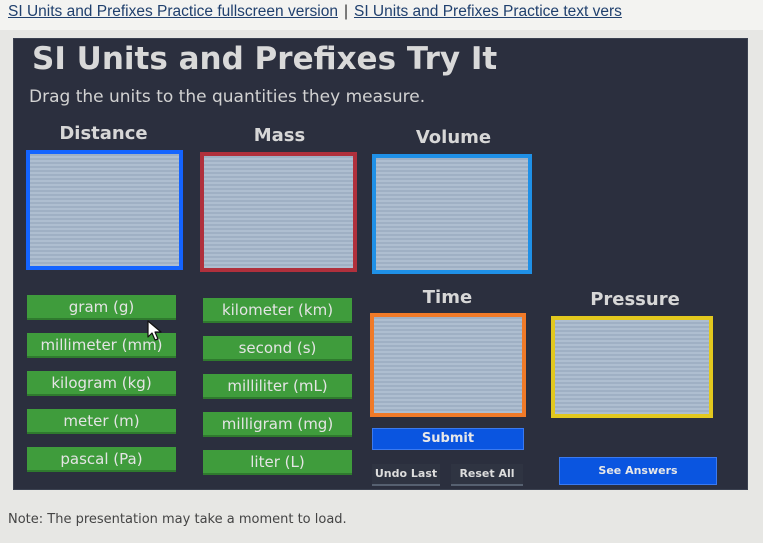 This screenshot has height=543, width=763. What do you see at coordinates (448, 439) in the screenshot?
I see `submit-button: Submit` at bounding box center [448, 439].